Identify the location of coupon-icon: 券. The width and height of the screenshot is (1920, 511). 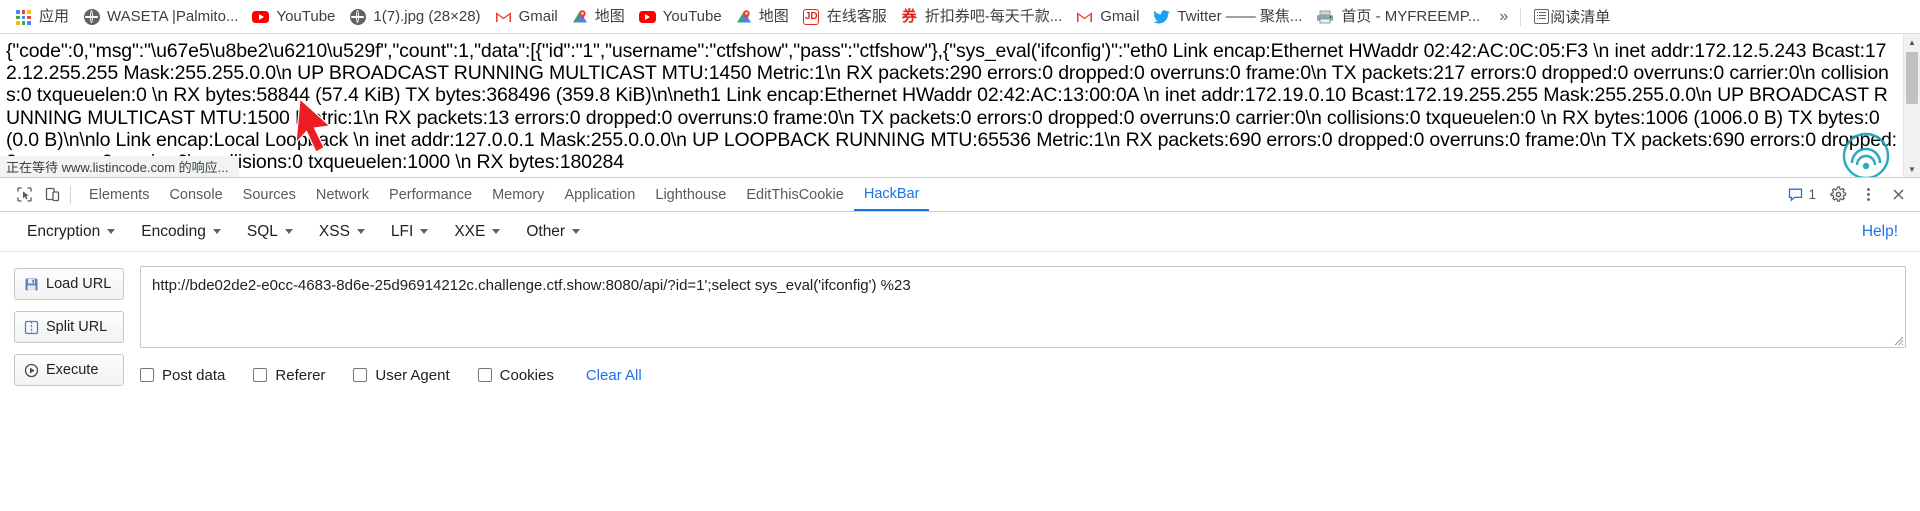
(909, 16).